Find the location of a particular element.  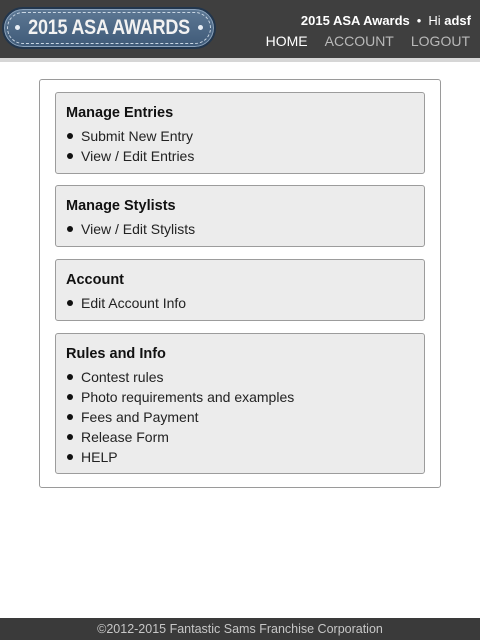

panel-title: Manage Entries is located at coordinates (120, 113).